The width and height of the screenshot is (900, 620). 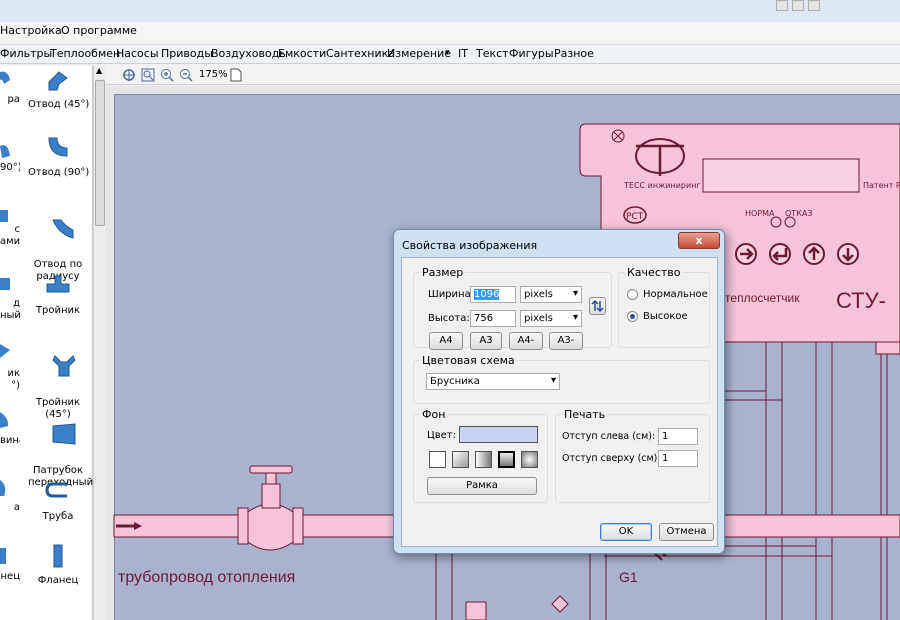 I want to click on width-label: Ширина:, so click(x=451, y=294).